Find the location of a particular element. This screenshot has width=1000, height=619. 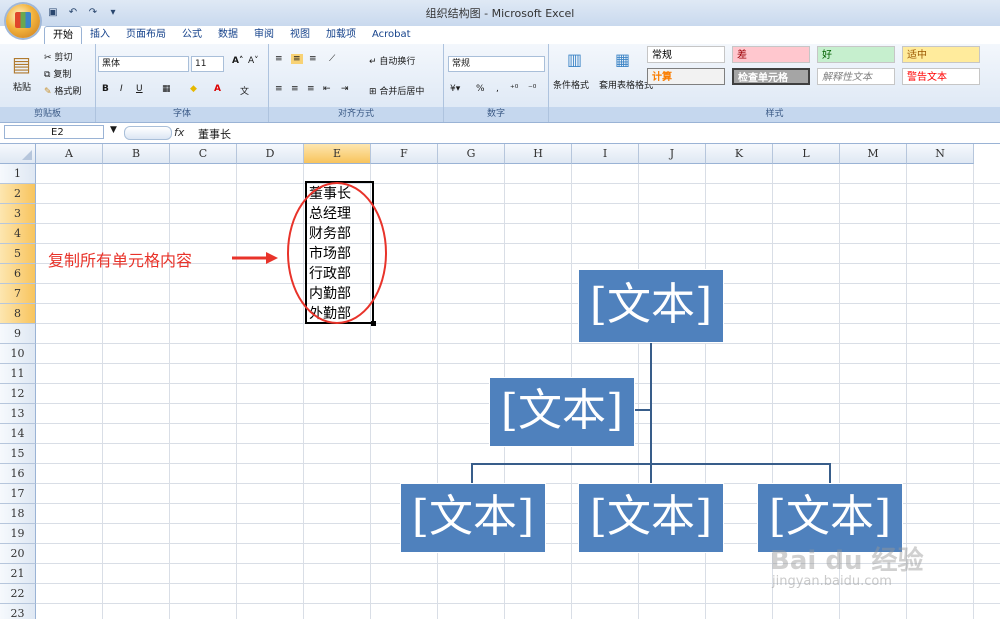

row-header-18: 18 is located at coordinates (18, 514).